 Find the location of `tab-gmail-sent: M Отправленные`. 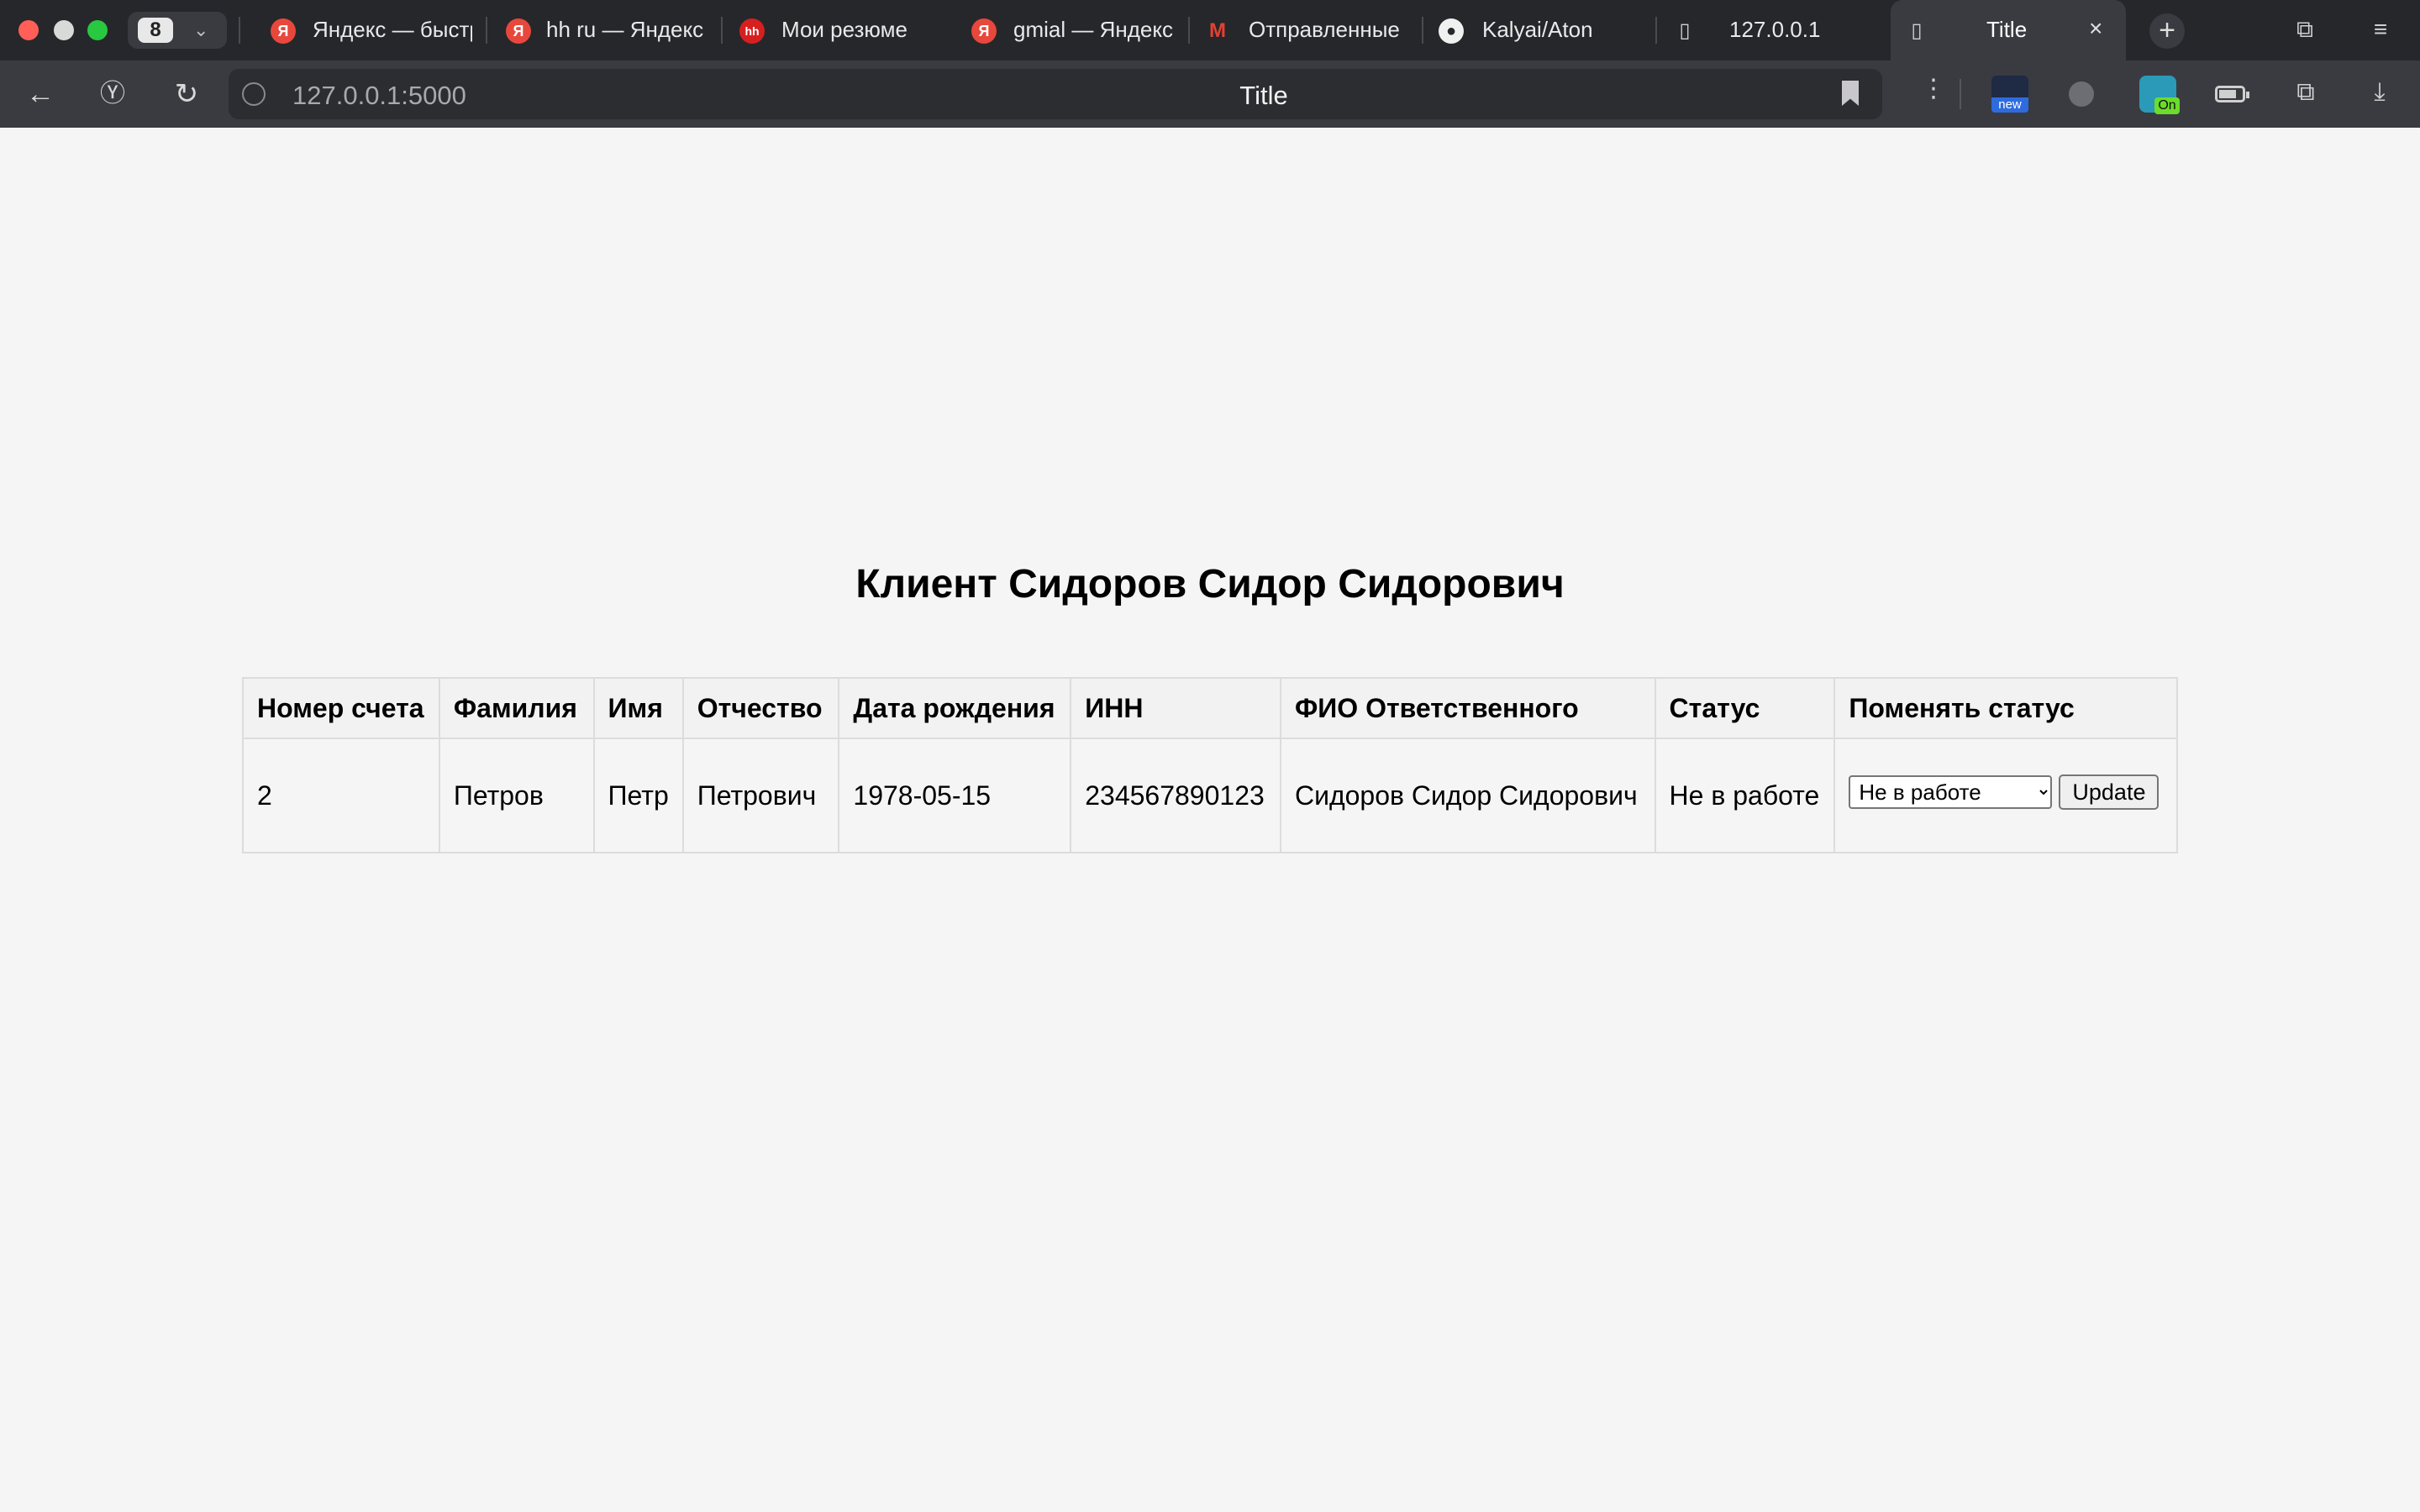

tab-gmail-sent: M Отправленные is located at coordinates (1310, 30).